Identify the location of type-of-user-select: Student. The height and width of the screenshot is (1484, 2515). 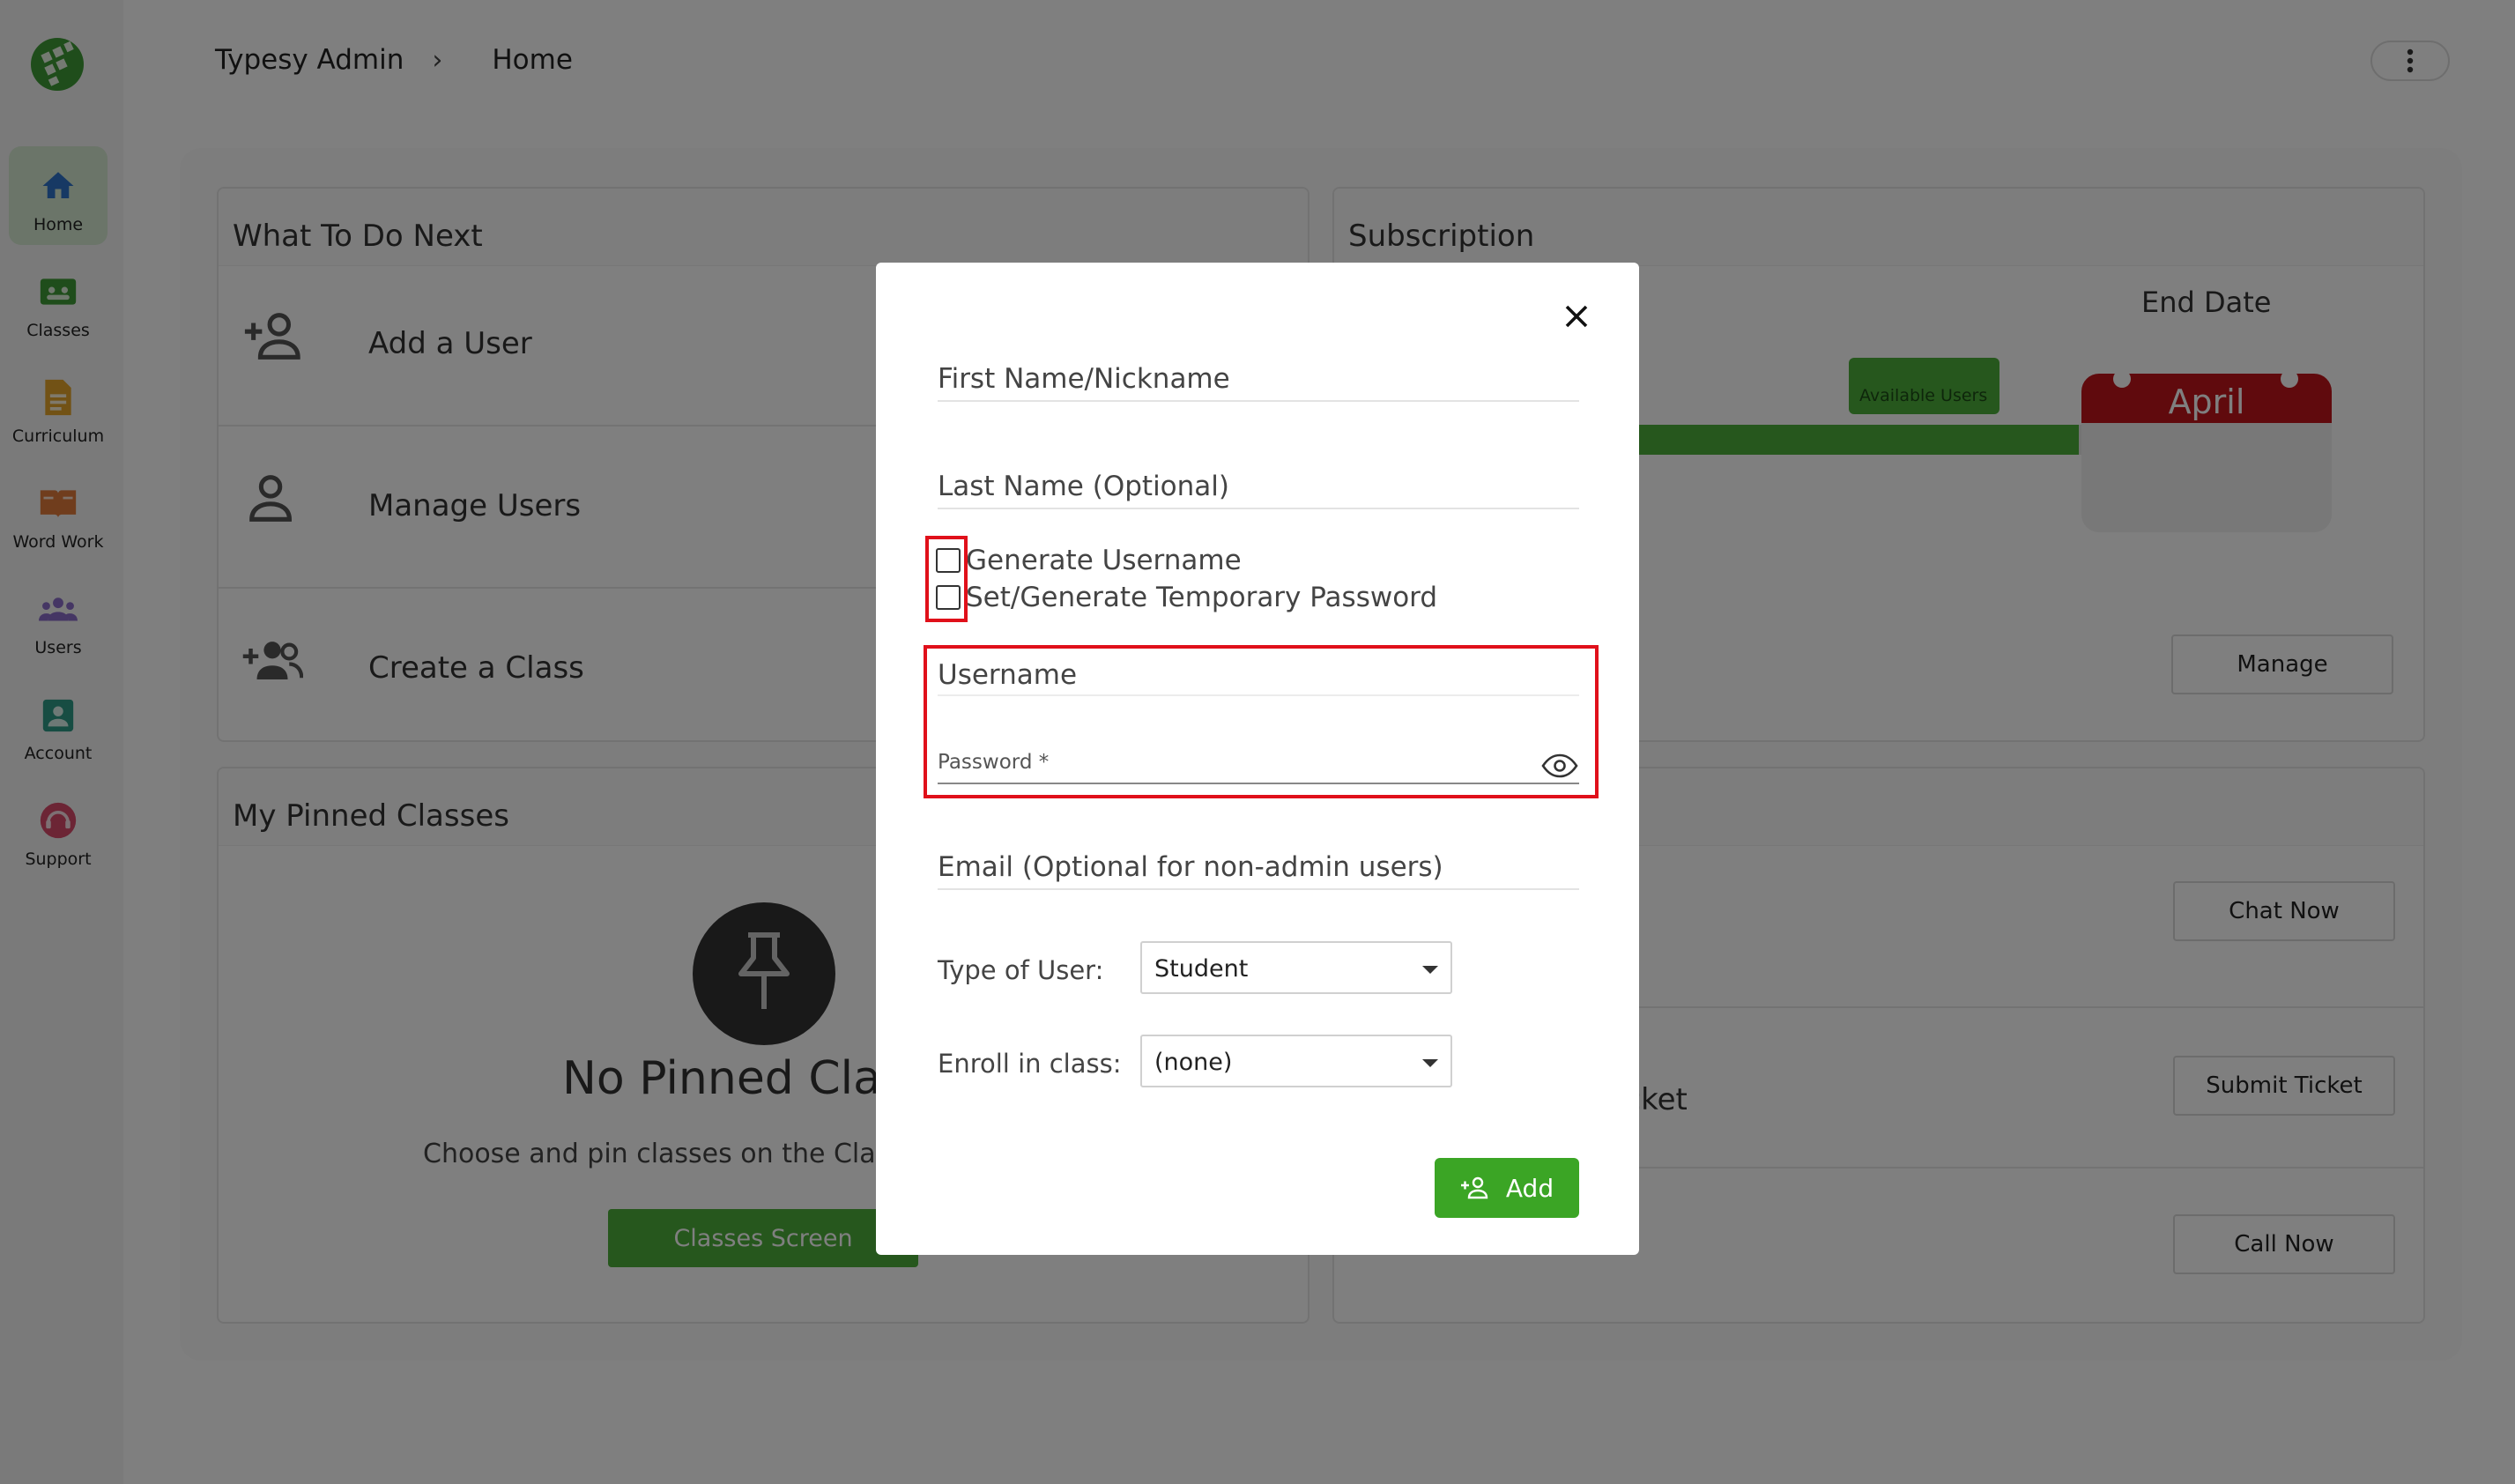
(1296, 967).